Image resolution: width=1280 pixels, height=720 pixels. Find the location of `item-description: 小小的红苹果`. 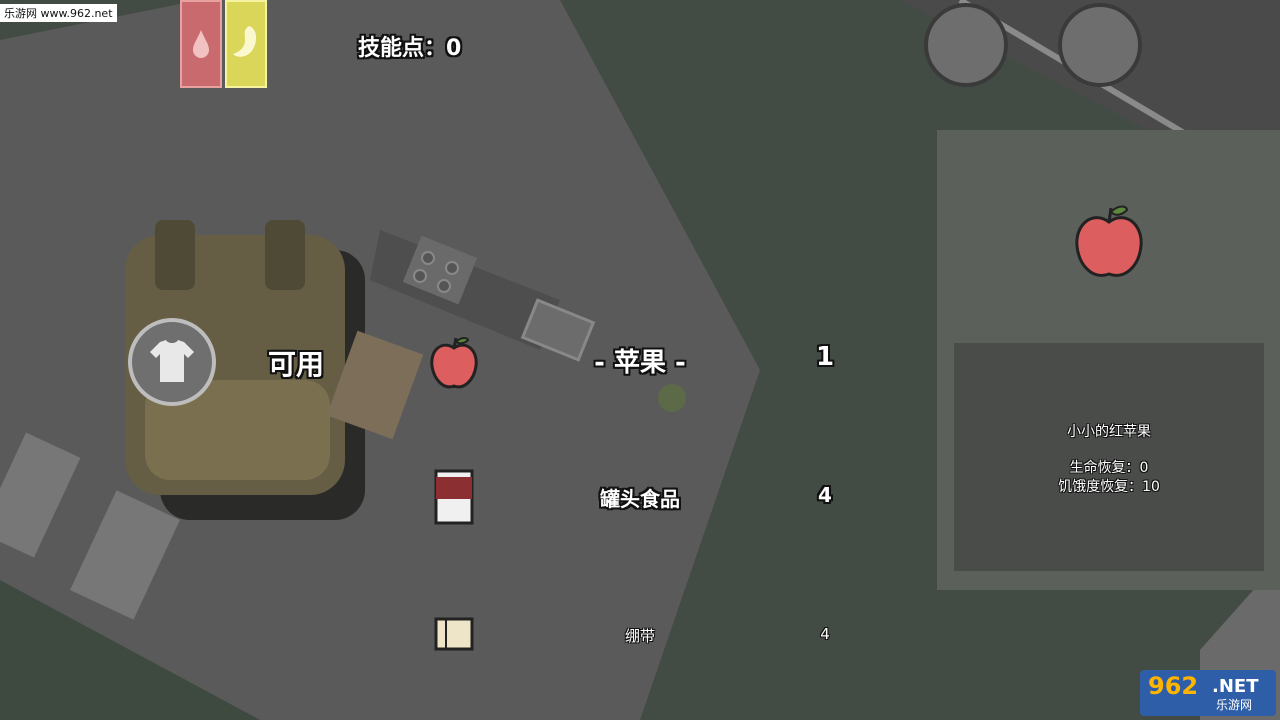

item-description: 小小的红苹果 is located at coordinates (1109, 432).